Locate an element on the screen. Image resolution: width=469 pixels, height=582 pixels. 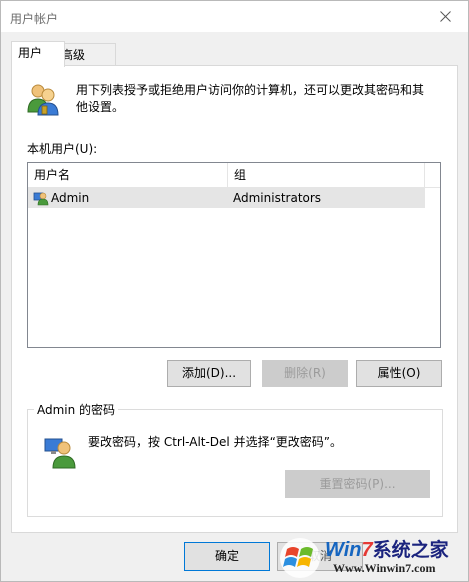
window-title: 用户帐户 is located at coordinates (34, 19).